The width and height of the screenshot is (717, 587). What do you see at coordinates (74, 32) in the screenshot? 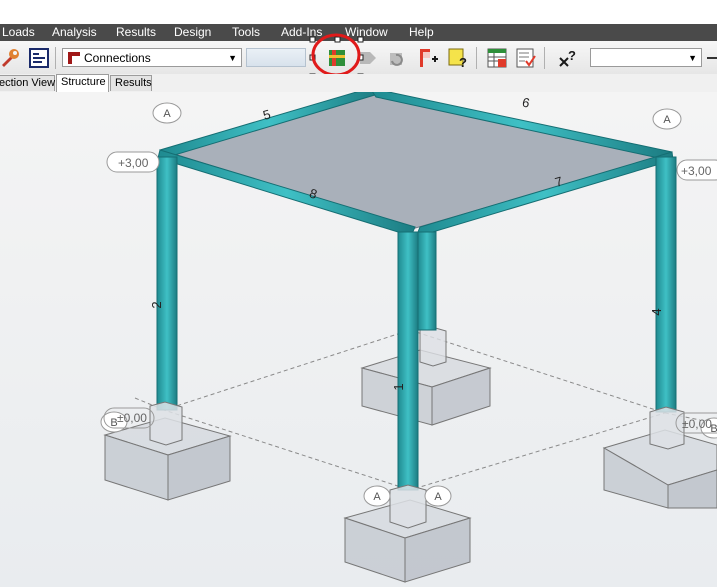
I see `menu-analysis: Analysis` at bounding box center [74, 32].